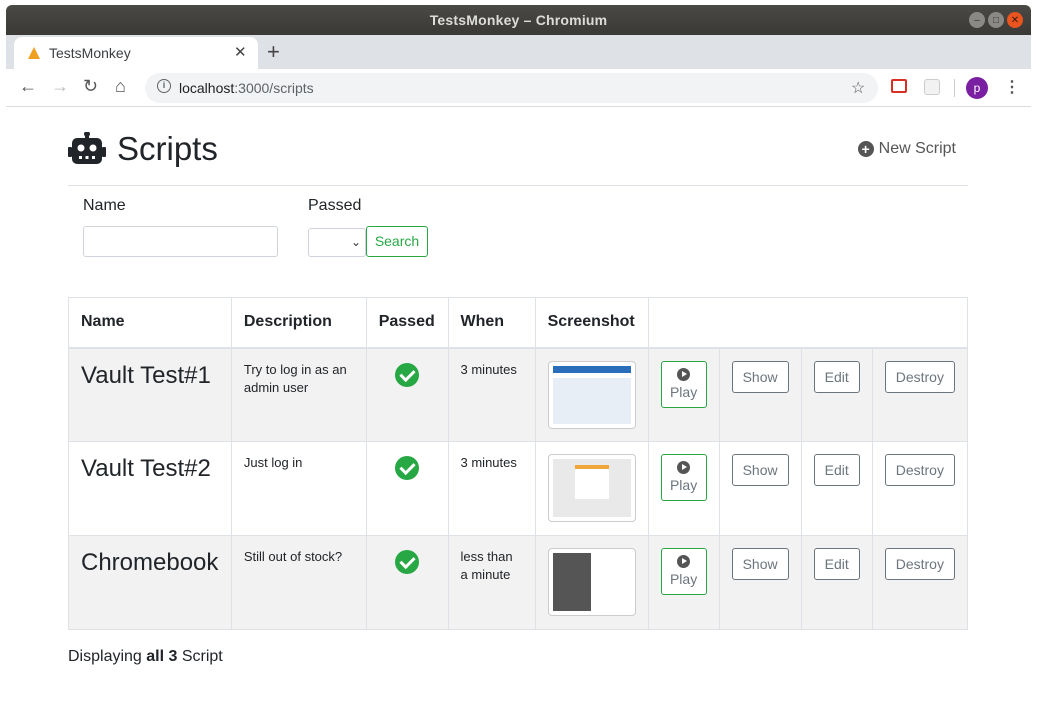 This screenshot has width=1040, height=719. I want to click on toolbar-divider, so click(954, 88).